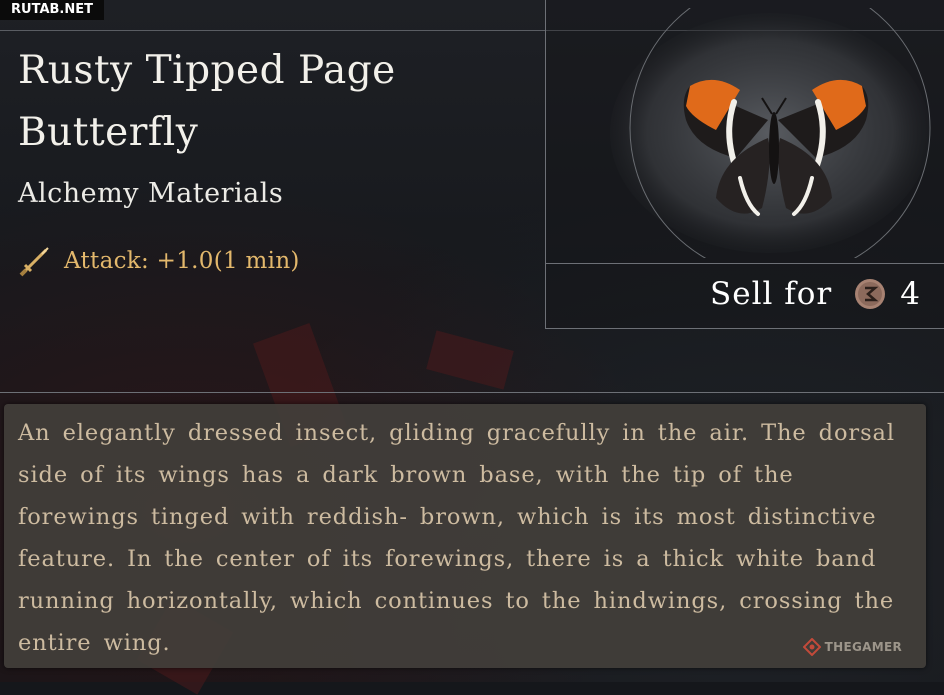 Image resolution: width=944 pixels, height=695 pixels. What do you see at coordinates (770, 139) in the screenshot?
I see `butterfly-icon` at bounding box center [770, 139].